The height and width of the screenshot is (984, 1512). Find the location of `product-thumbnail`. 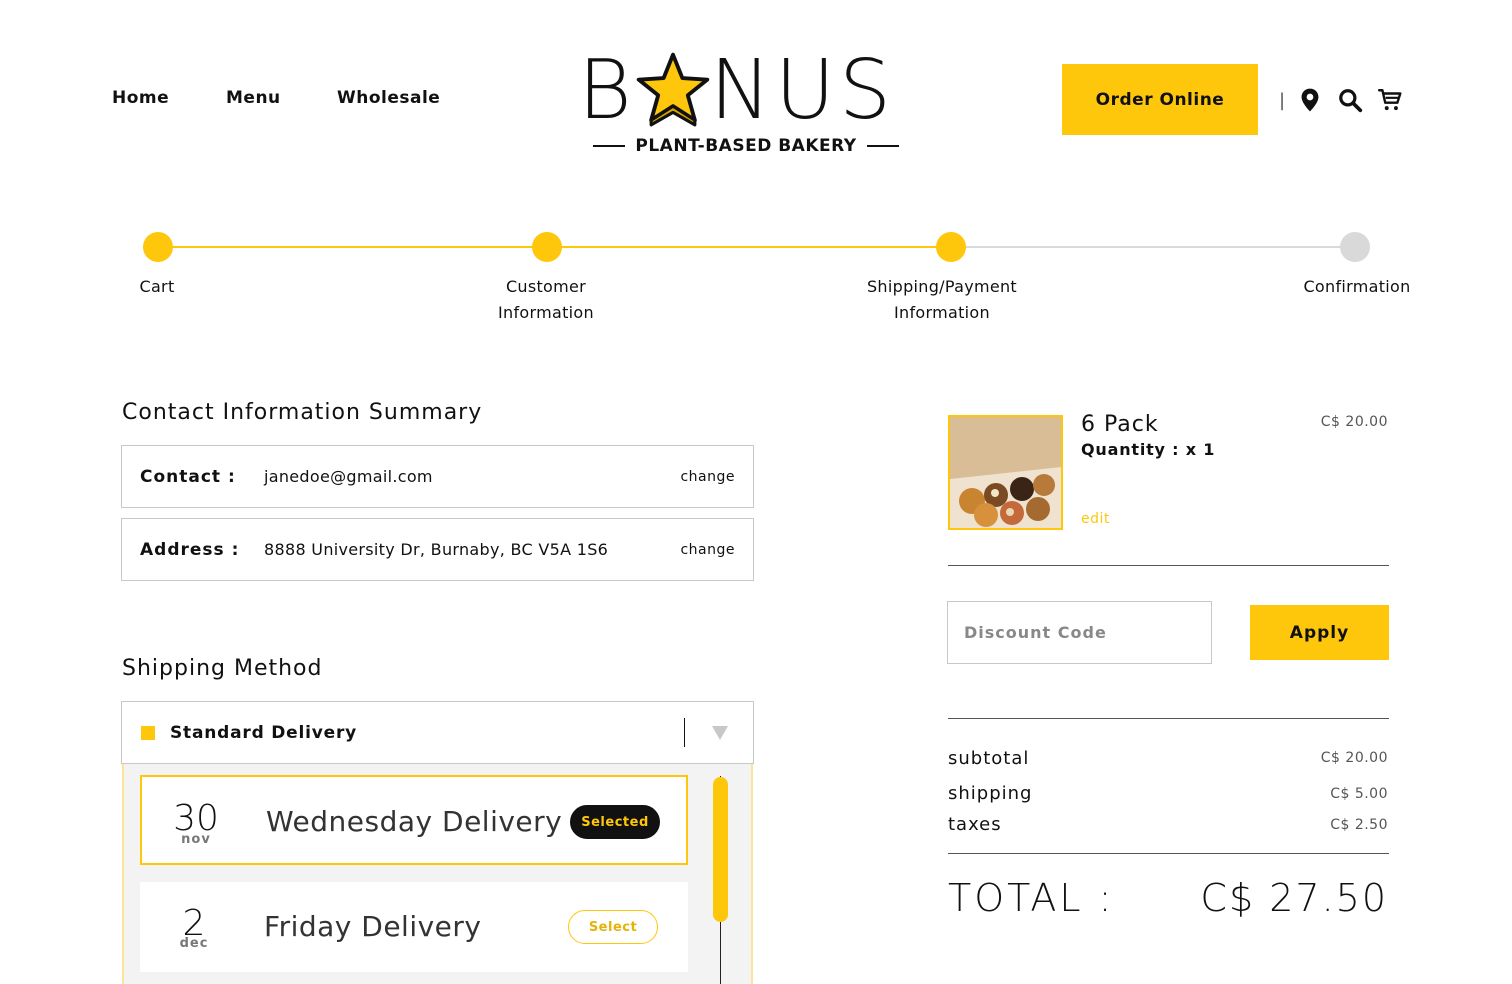

product-thumbnail is located at coordinates (1005, 472).